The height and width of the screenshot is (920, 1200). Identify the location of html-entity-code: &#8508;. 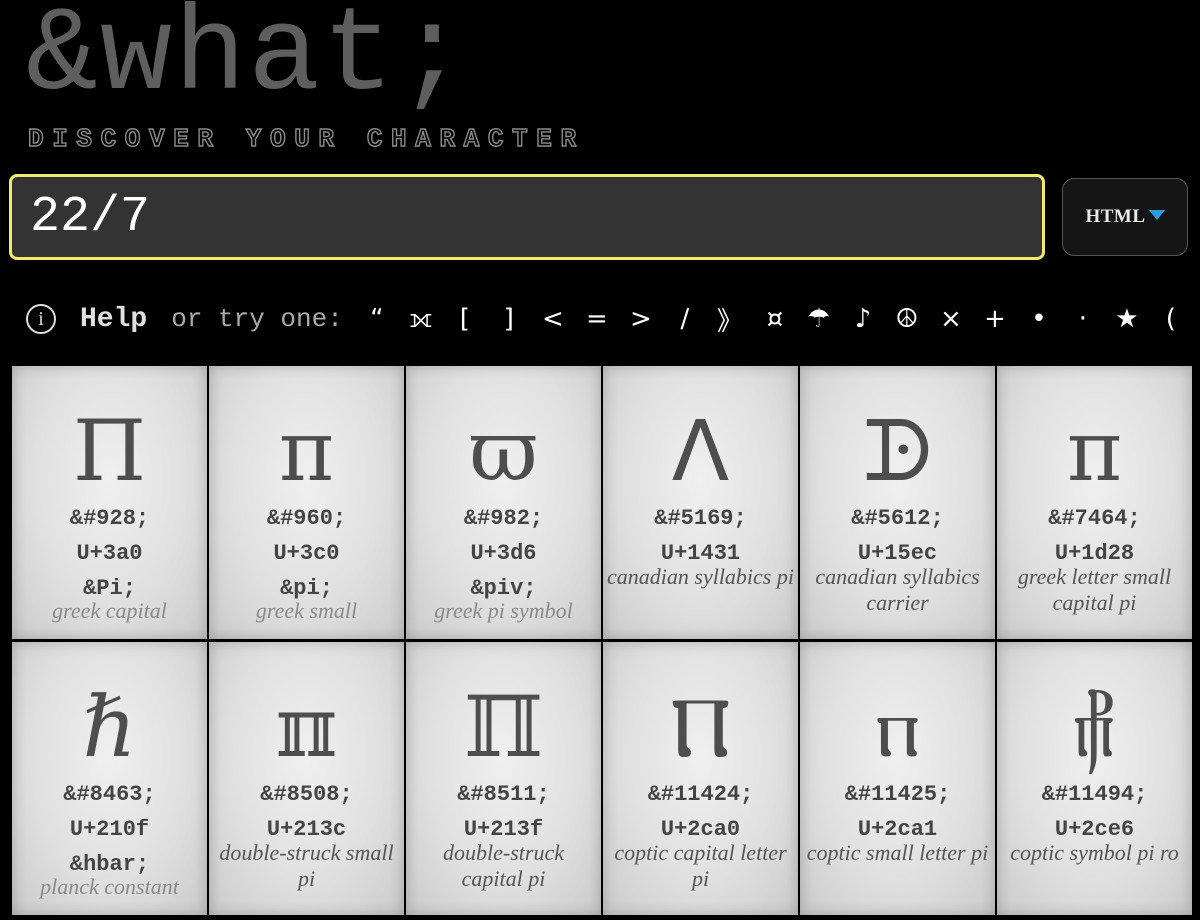
(306, 794).